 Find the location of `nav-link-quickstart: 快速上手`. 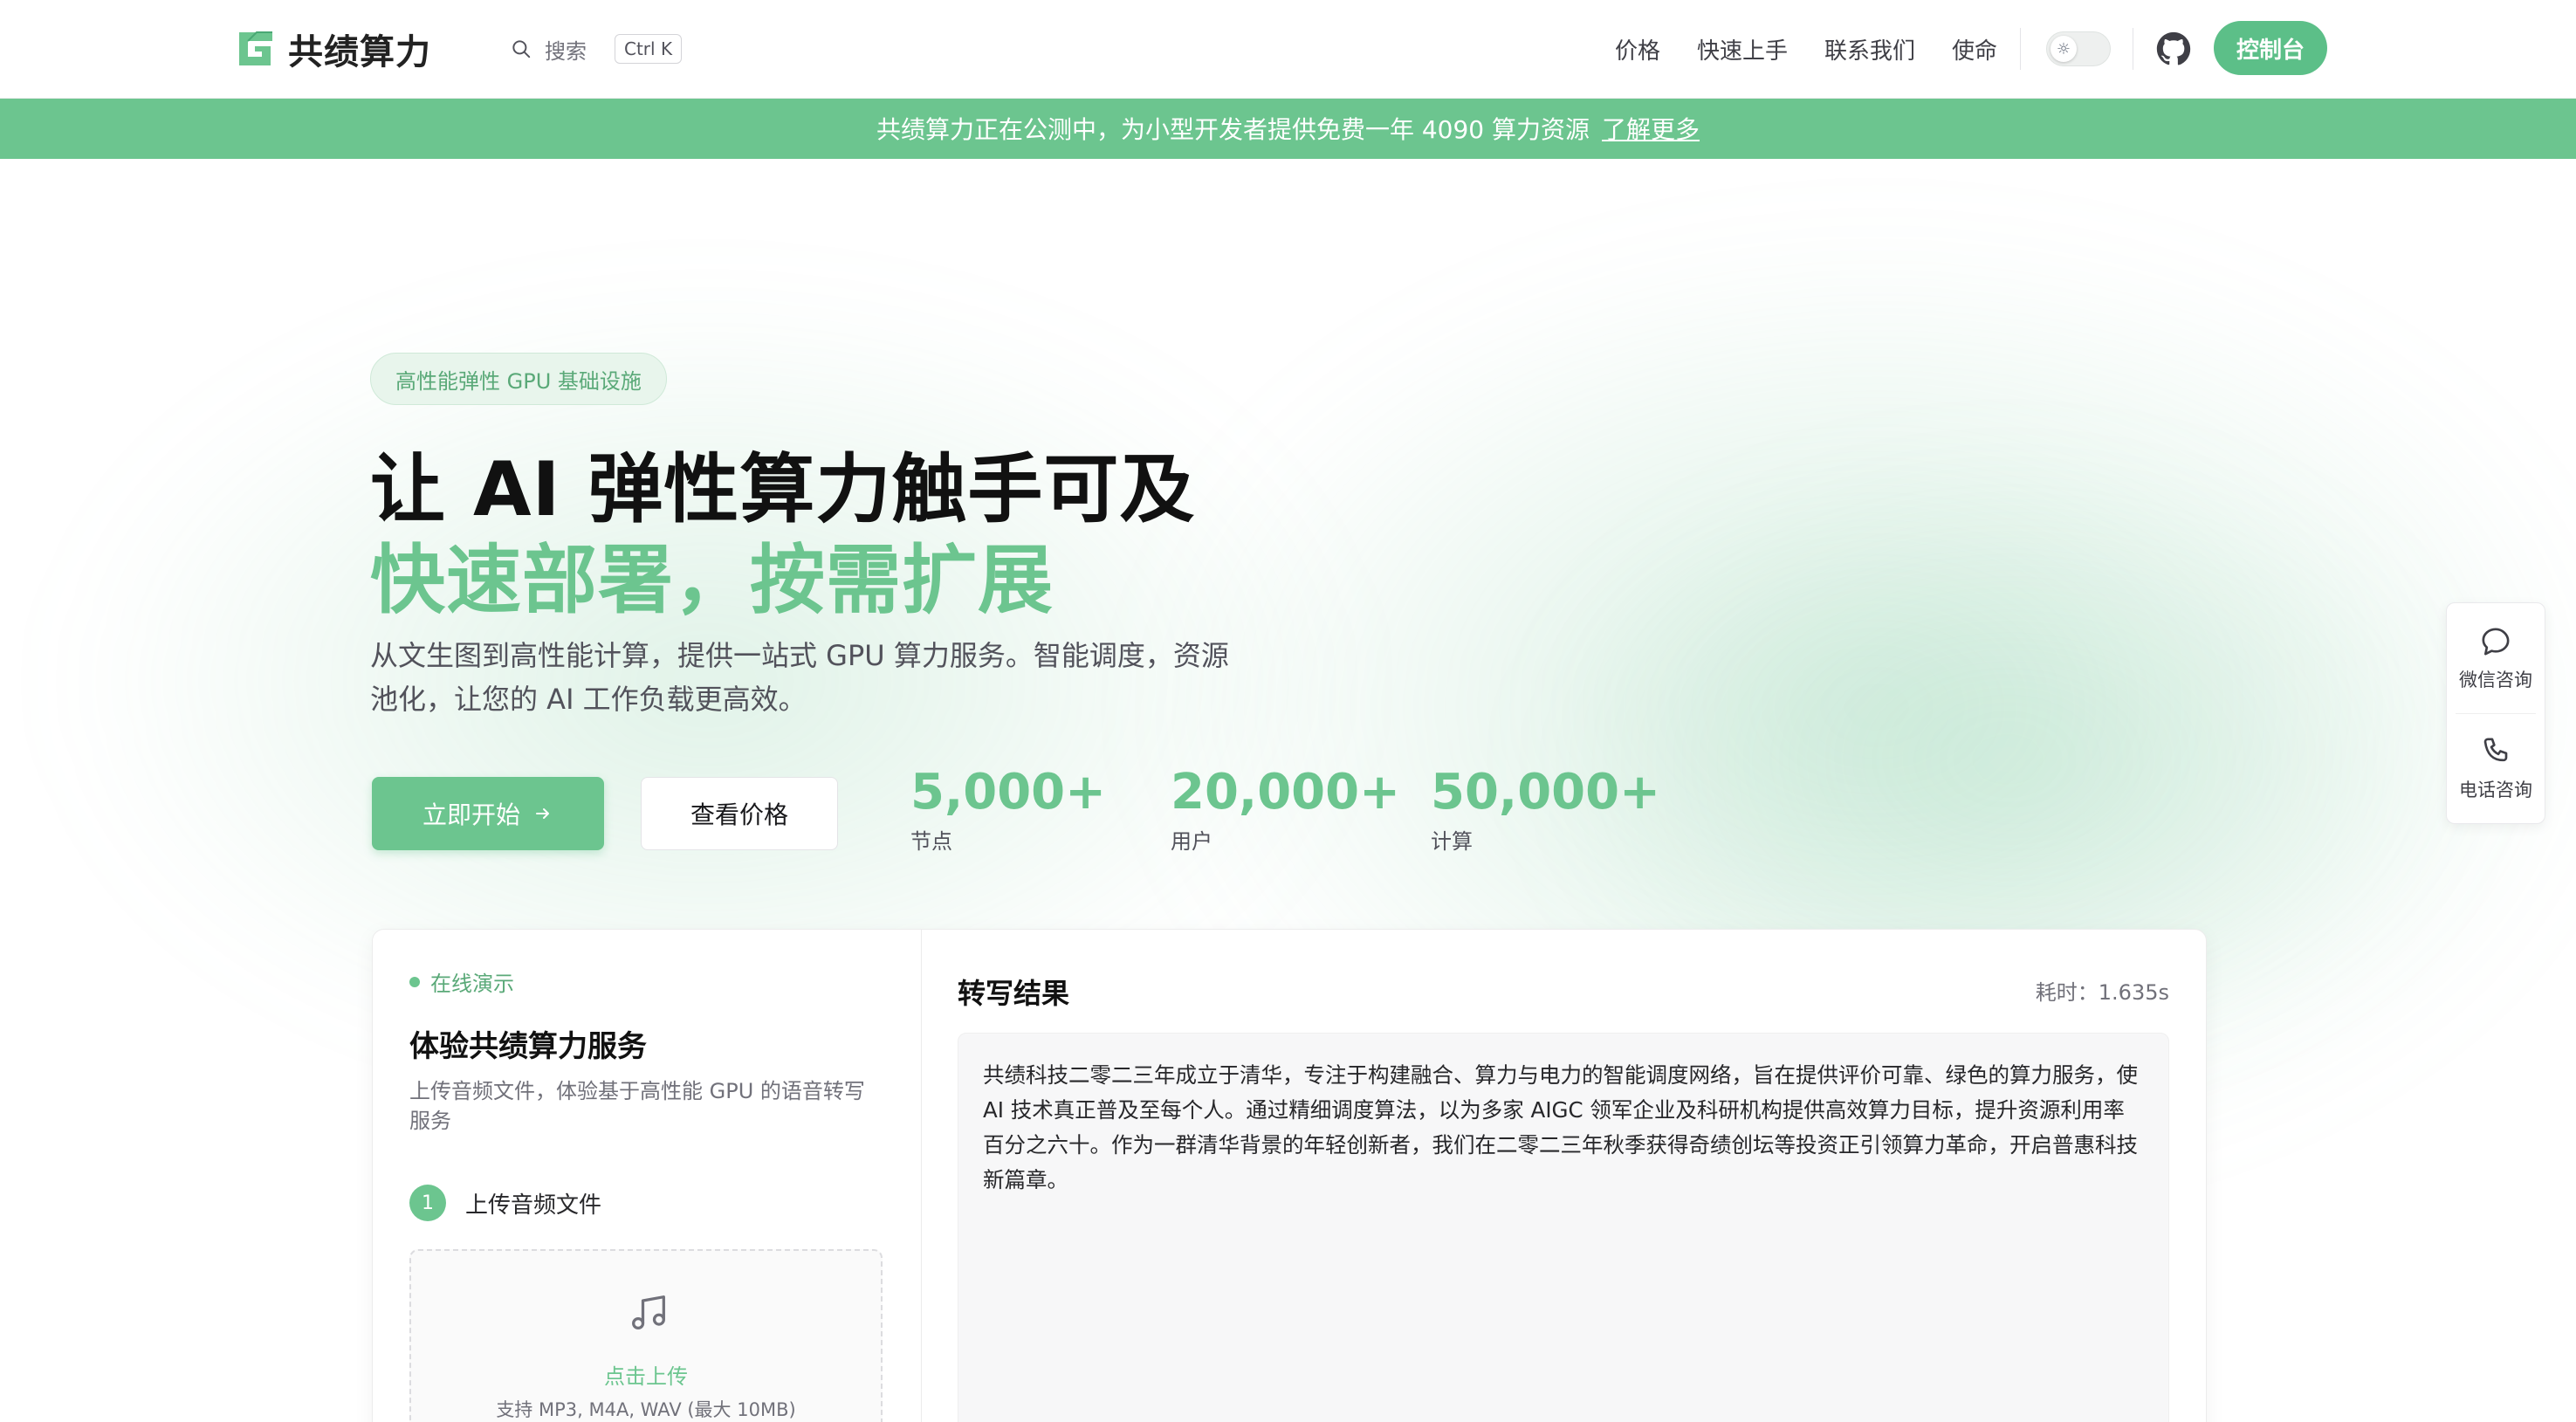

nav-link-quickstart: 快速上手 is located at coordinates (1743, 49).